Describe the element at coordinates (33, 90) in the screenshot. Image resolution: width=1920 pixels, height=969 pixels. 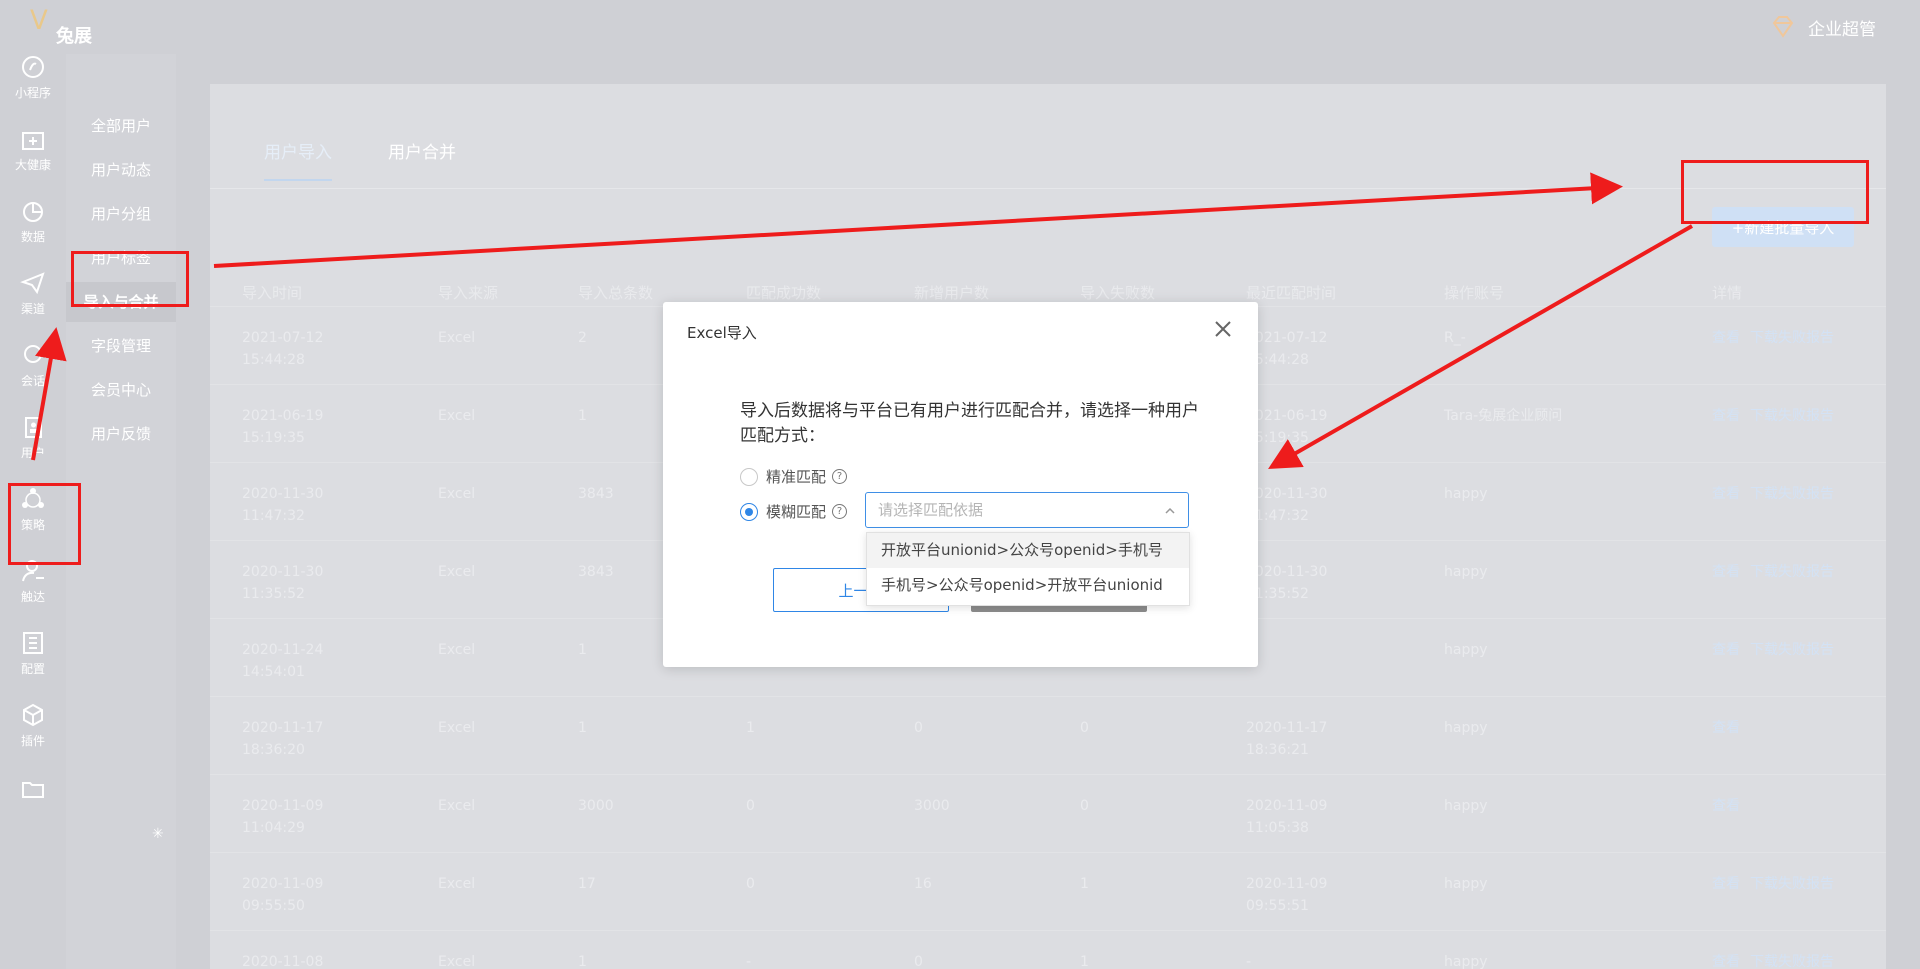
I see `rail-item-mini-program: 小程序` at that location.